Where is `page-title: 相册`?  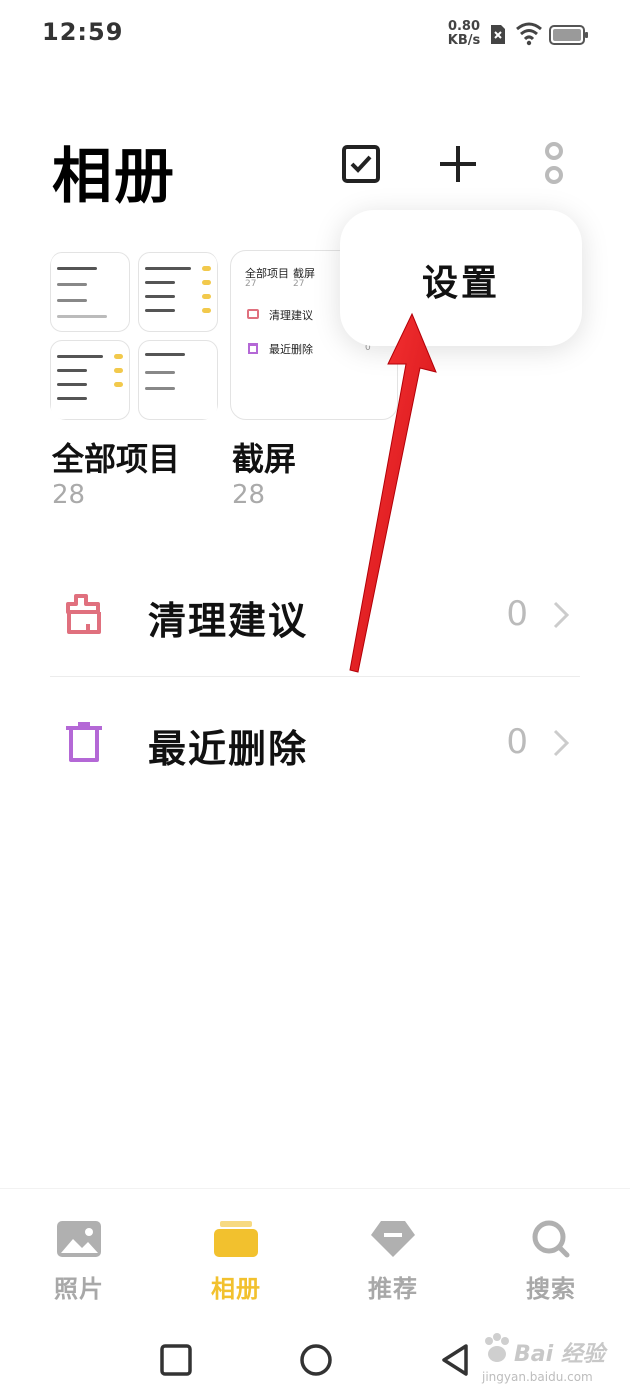
page-title: 相册 is located at coordinates (114, 177).